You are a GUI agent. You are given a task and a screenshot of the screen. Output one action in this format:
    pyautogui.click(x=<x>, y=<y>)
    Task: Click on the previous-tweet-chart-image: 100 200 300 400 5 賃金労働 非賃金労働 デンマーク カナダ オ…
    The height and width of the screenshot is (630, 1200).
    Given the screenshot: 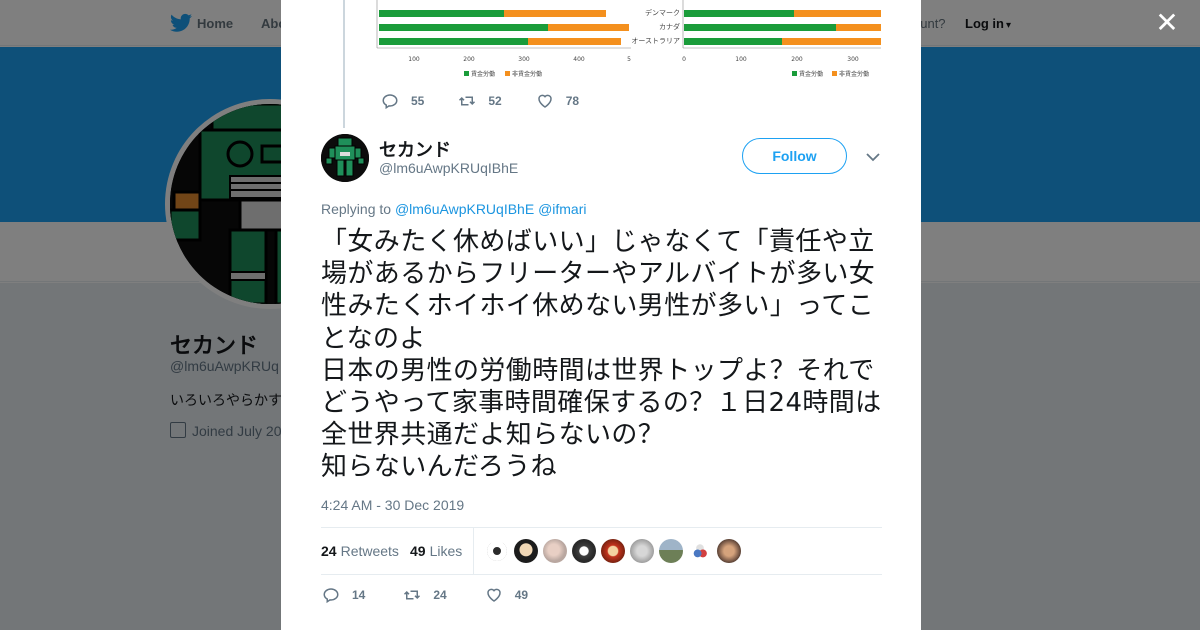 What is the action you would take?
    pyautogui.click(x=629, y=41)
    